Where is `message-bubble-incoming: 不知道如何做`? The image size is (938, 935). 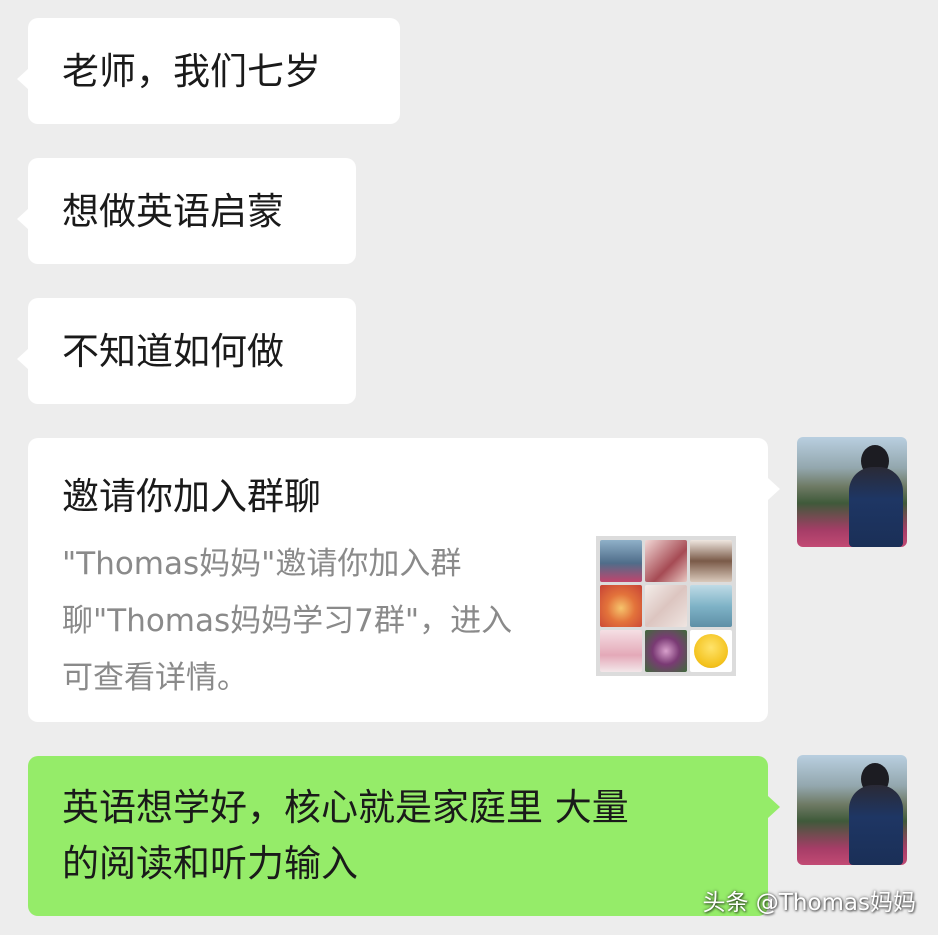
message-bubble-incoming: 不知道如何做 is located at coordinates (186, 351).